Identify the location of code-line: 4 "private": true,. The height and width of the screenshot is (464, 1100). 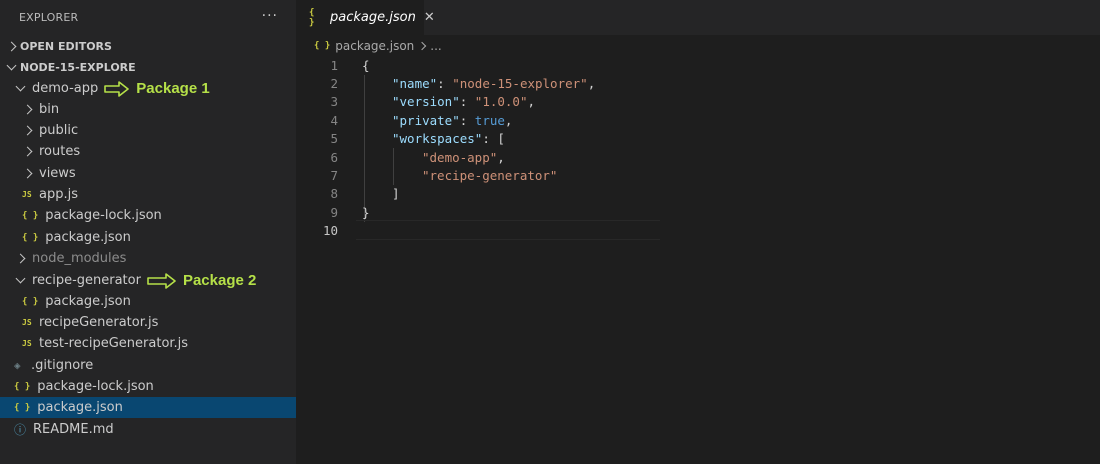
(698, 120).